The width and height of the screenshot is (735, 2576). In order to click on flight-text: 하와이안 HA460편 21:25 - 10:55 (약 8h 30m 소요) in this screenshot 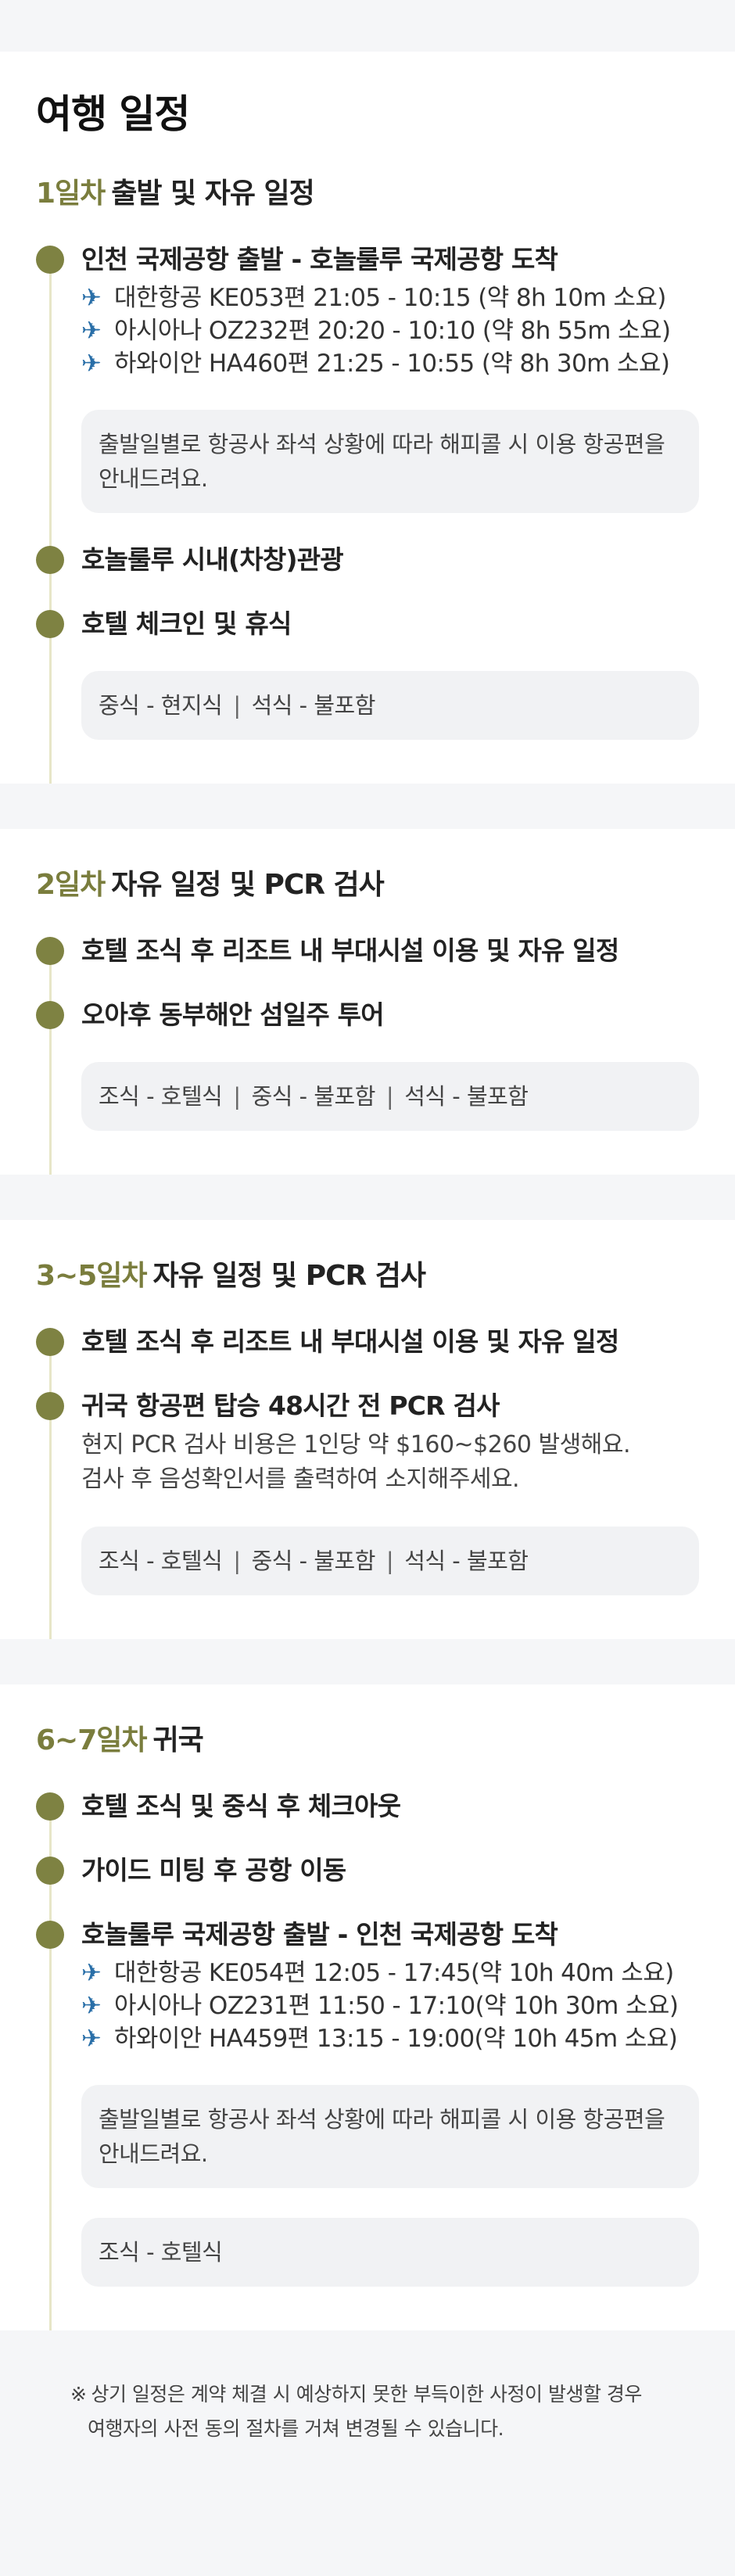, I will do `click(392, 364)`.